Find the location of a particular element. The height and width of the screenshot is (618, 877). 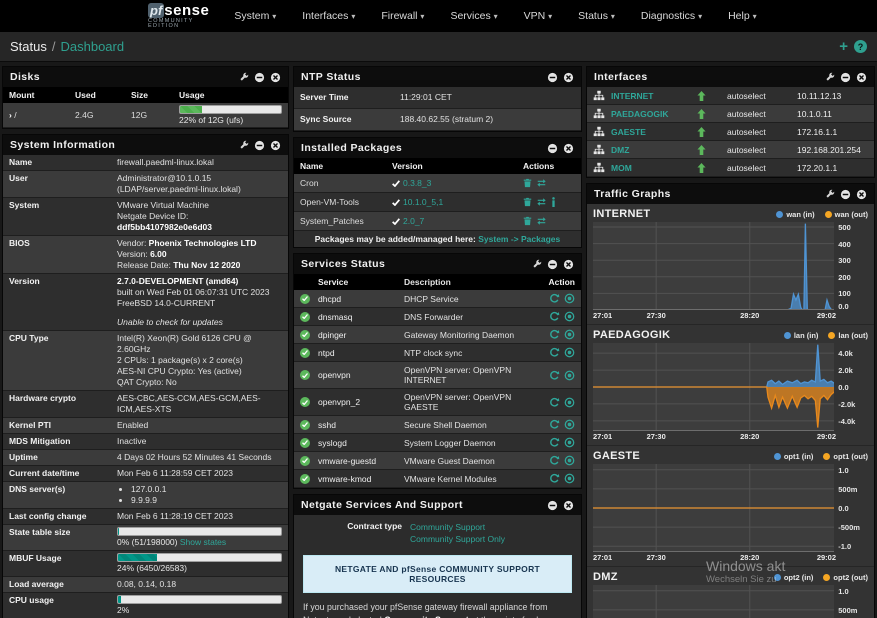

service-actions is located at coordinates (558, 460).